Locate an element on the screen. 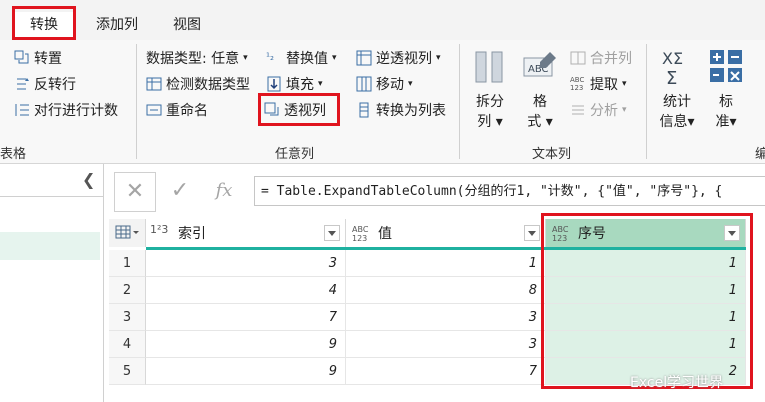 This screenshot has height=402, width=765. convert-list-icon is located at coordinates (364, 110).